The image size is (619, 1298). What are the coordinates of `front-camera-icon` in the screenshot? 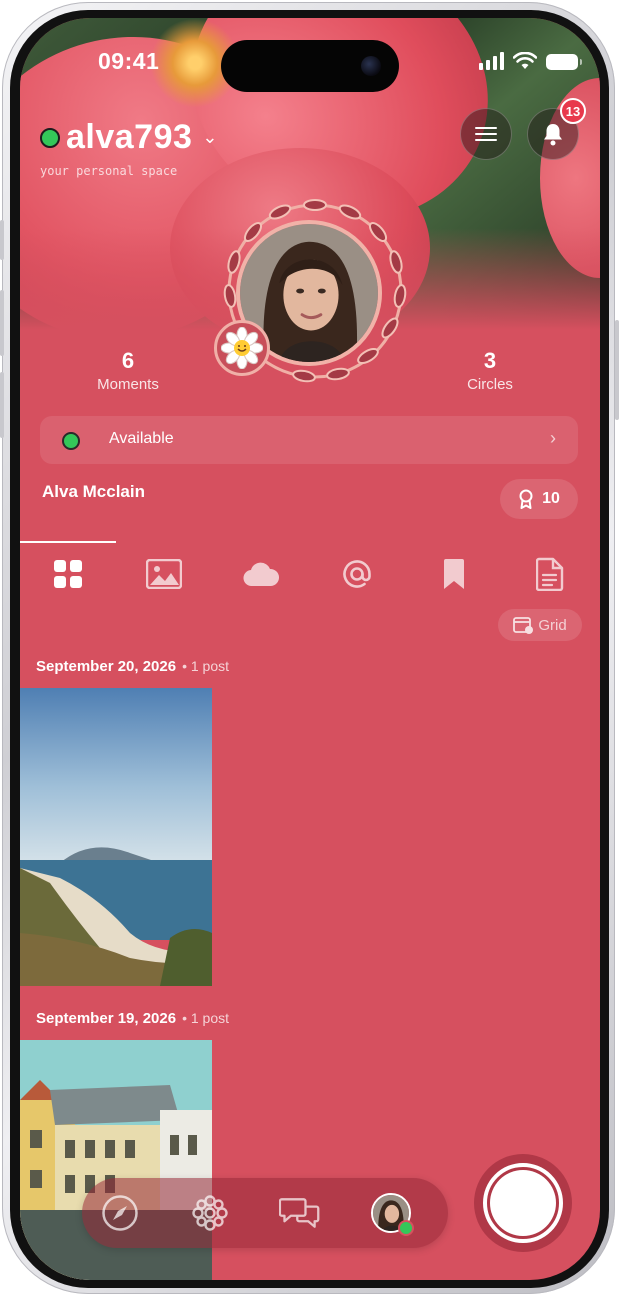 It's located at (371, 66).